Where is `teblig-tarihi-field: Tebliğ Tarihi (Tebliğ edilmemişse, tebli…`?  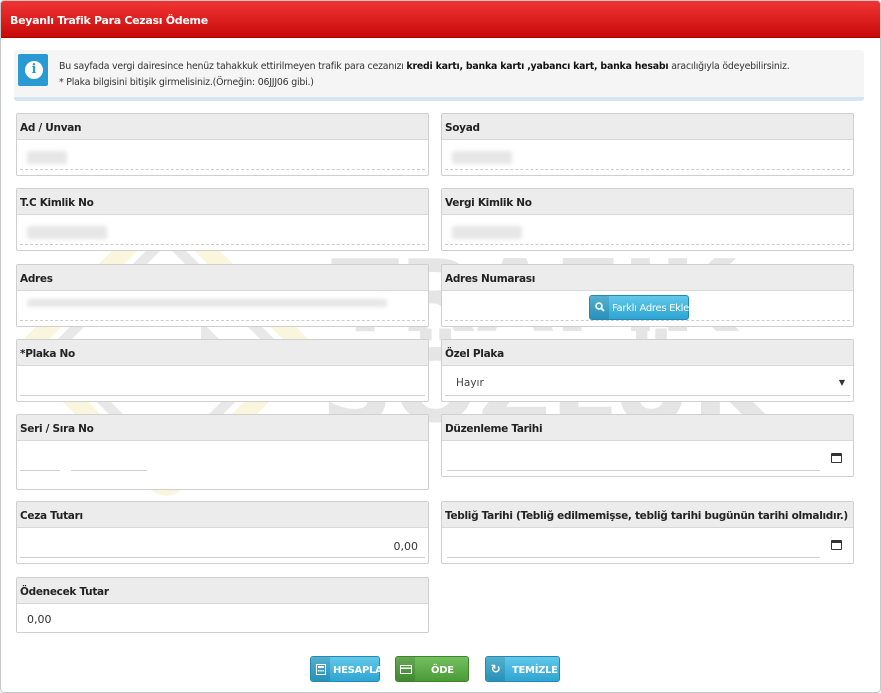 teblig-tarihi-field: Tebliğ Tarihi (Tebliğ edilmemişse, tebli… is located at coordinates (647, 532).